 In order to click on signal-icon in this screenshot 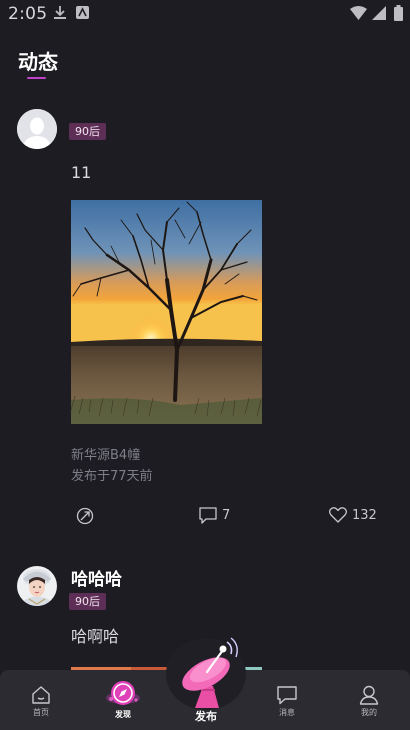, I will do `click(379, 13)`.